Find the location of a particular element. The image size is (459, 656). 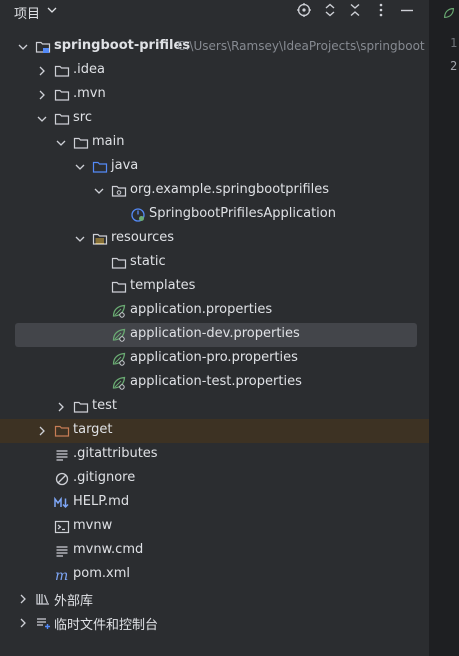

scratches-icon is located at coordinates (43, 623).